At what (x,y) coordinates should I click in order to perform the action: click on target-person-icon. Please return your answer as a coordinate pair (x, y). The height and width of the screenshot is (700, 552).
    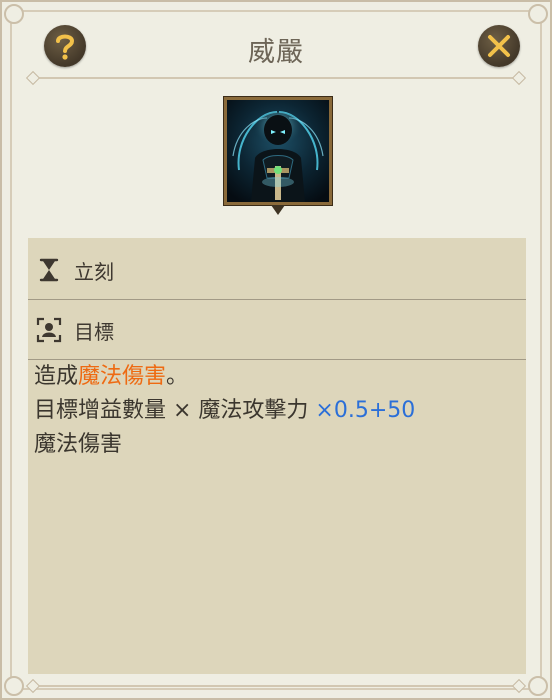
    Looking at the image, I should click on (49, 330).